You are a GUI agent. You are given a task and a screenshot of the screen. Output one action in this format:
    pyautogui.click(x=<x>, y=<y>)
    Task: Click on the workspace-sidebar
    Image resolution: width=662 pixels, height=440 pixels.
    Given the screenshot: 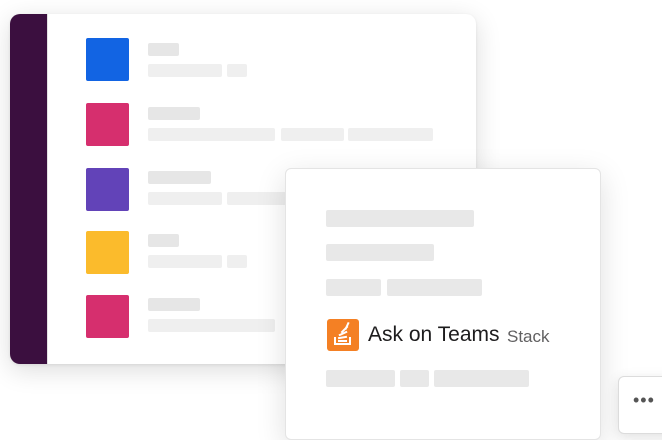 What is the action you would take?
    pyautogui.click(x=28, y=189)
    